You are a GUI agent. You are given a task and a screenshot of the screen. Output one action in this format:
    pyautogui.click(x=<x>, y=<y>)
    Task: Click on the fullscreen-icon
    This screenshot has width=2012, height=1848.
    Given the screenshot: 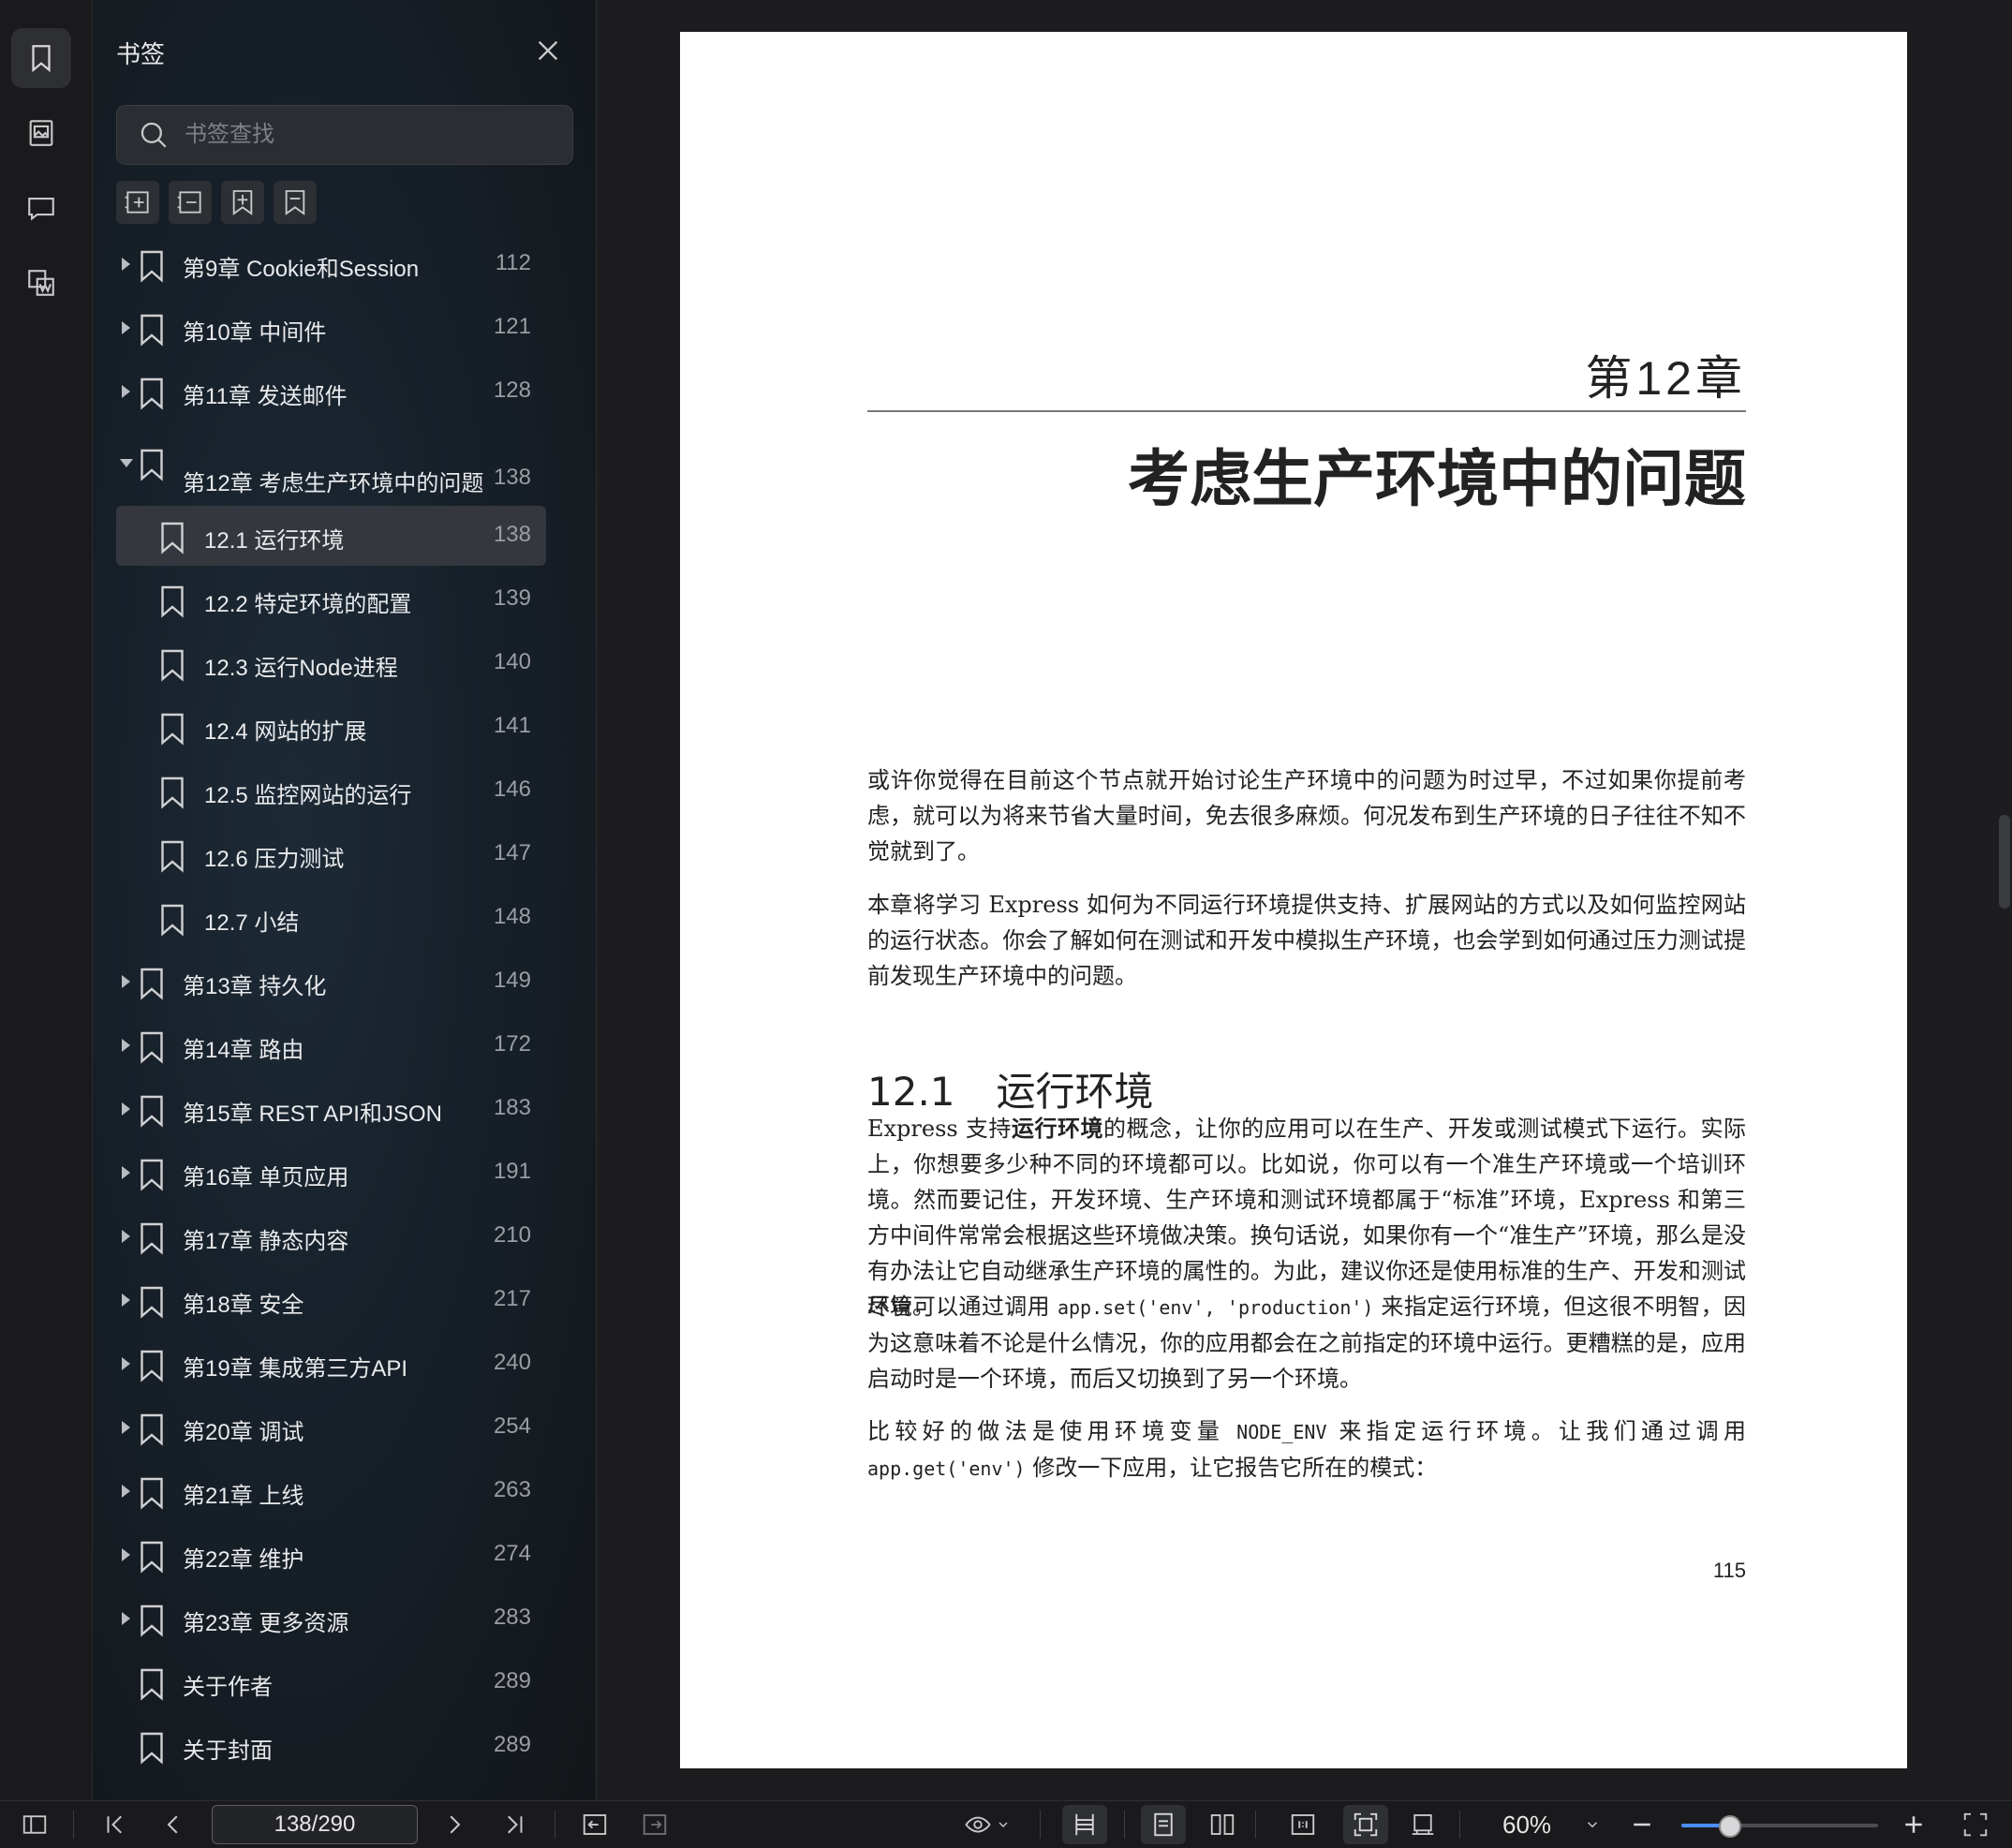 What is the action you would take?
    pyautogui.click(x=1975, y=1825)
    